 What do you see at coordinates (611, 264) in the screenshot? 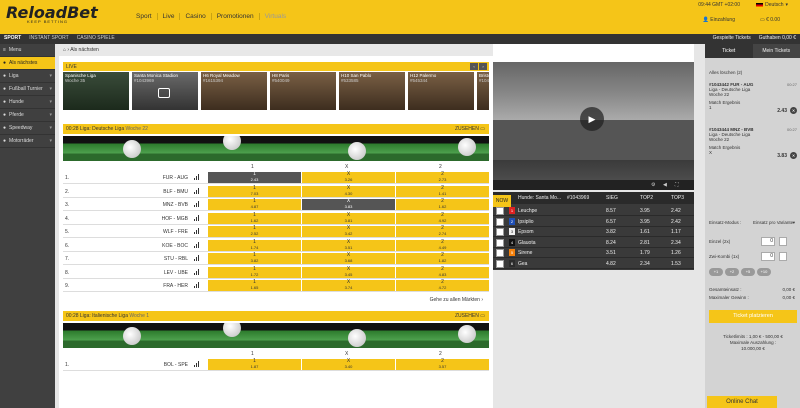
I see `runner-odd: 4.82` at bounding box center [611, 264].